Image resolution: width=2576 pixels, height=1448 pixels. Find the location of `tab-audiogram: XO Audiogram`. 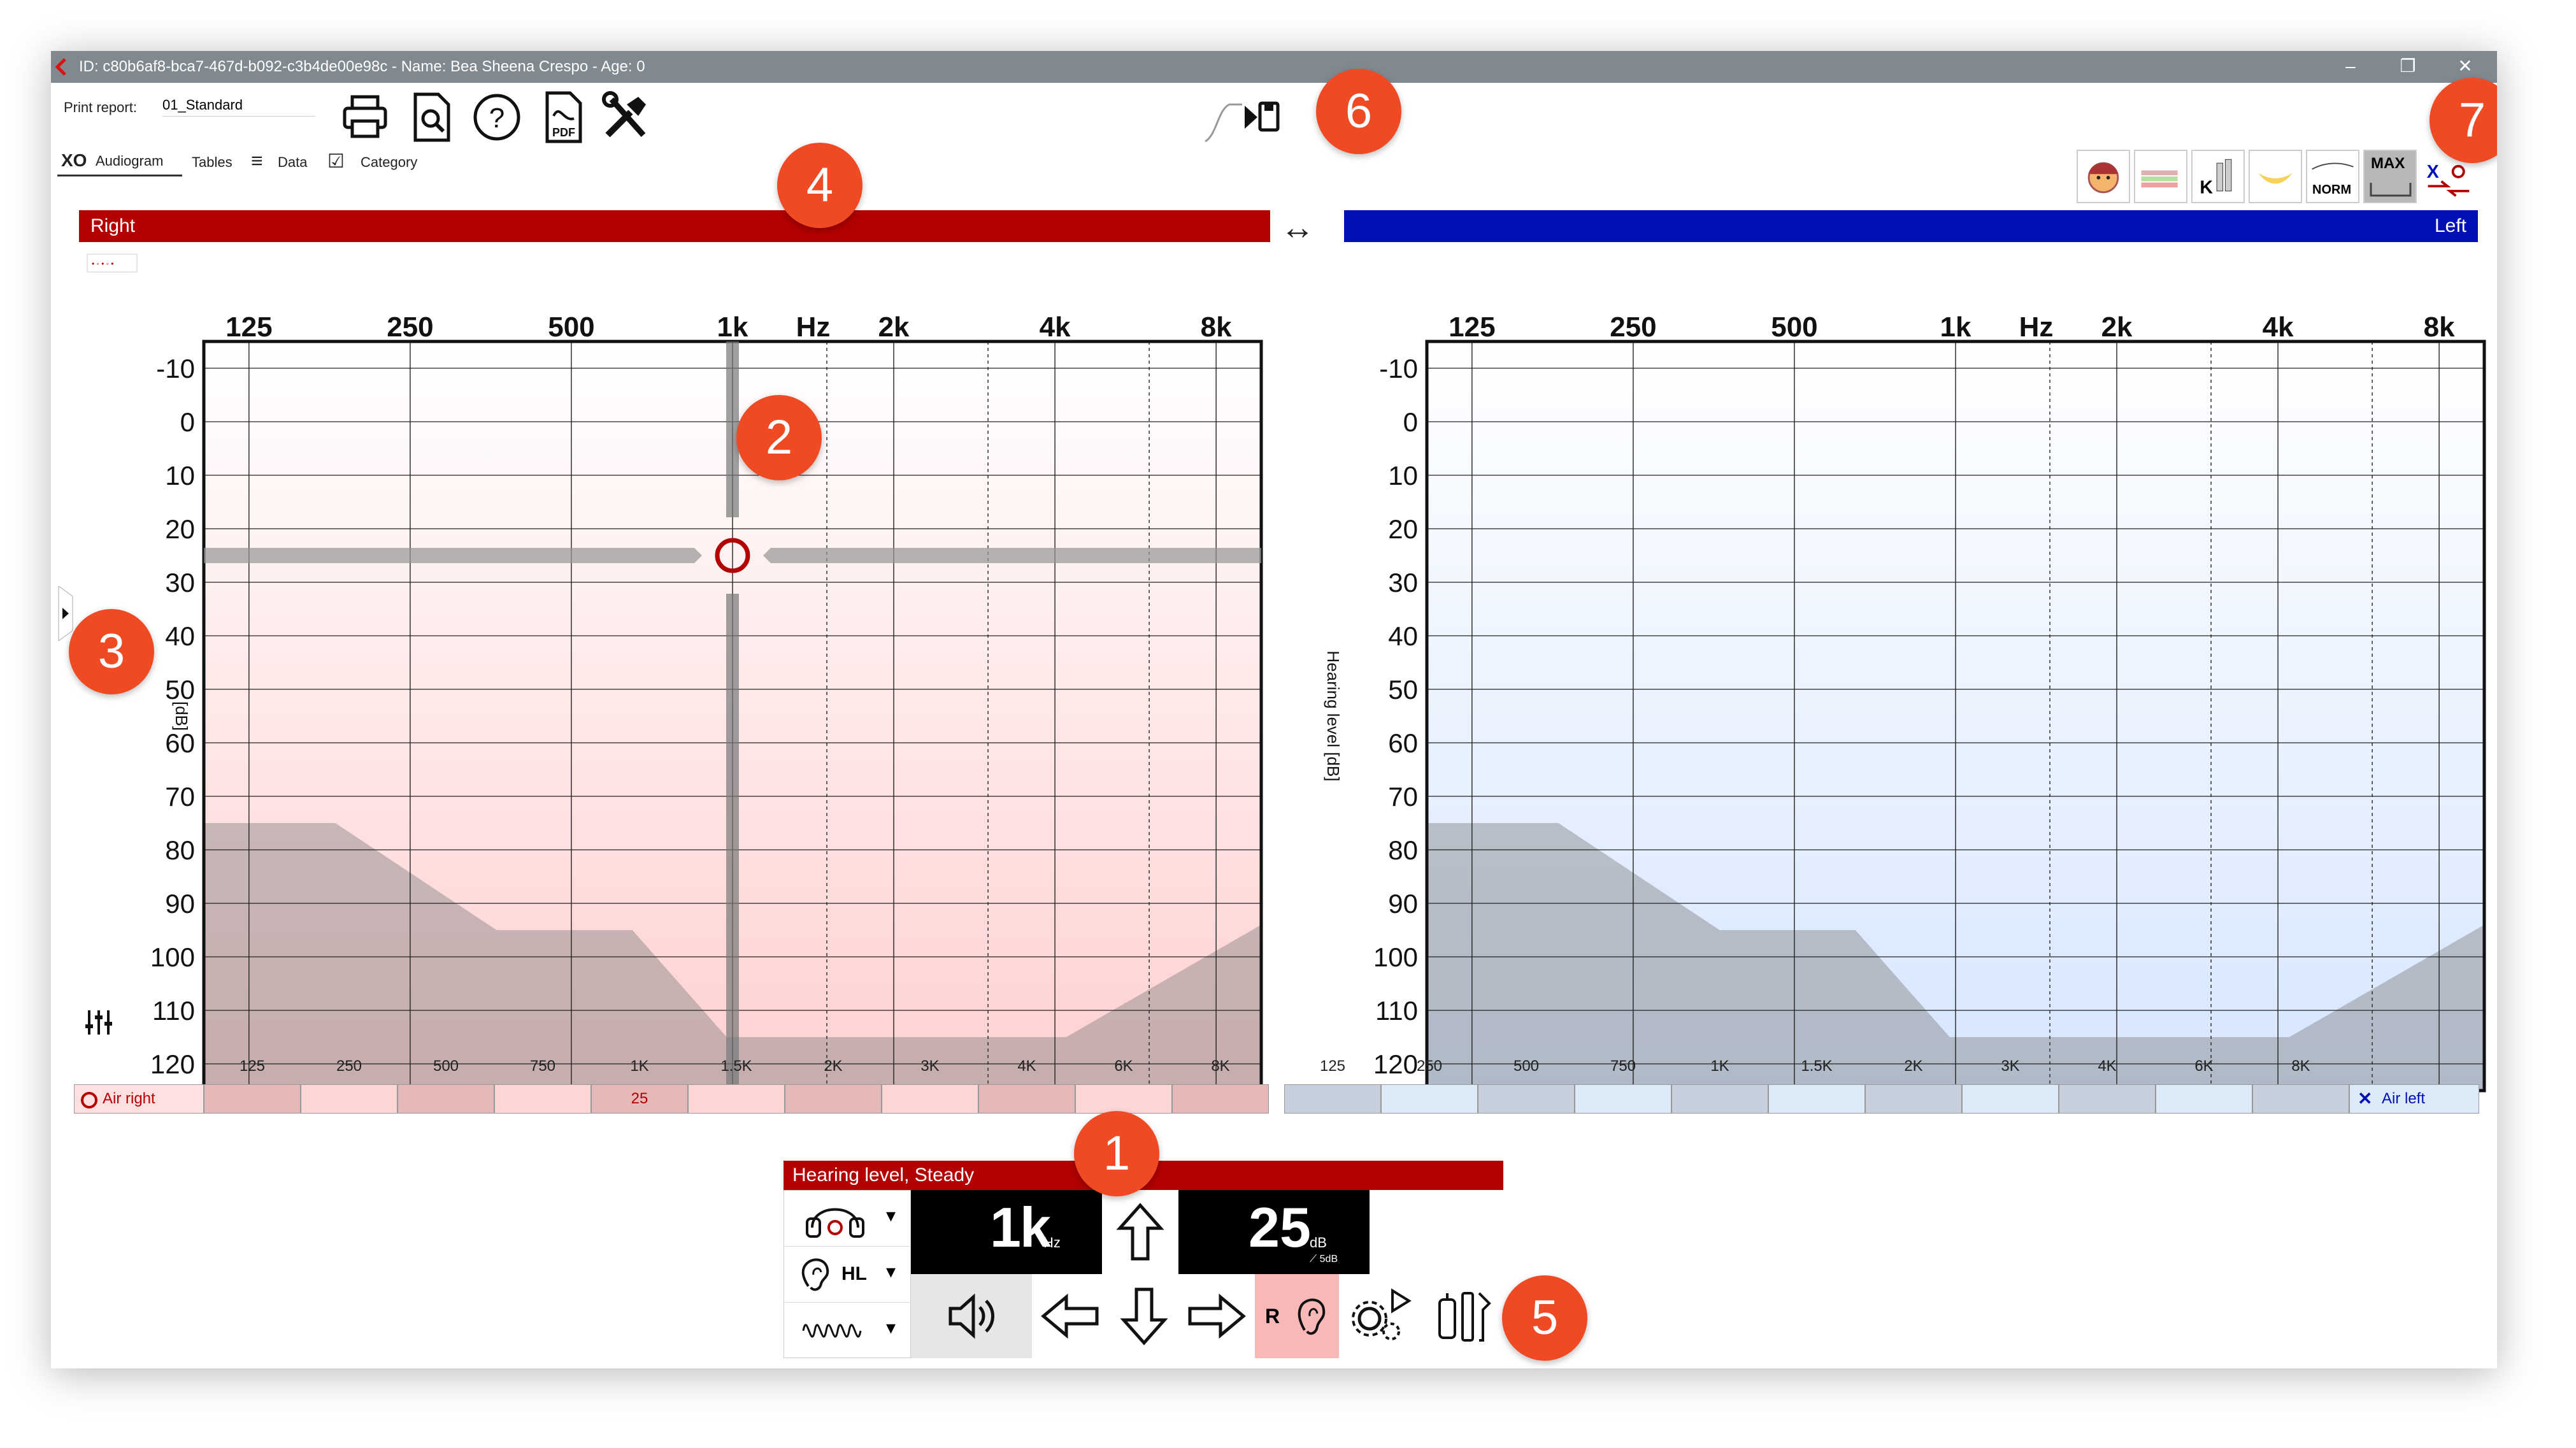

tab-audiogram: XO Audiogram is located at coordinates (121, 161).